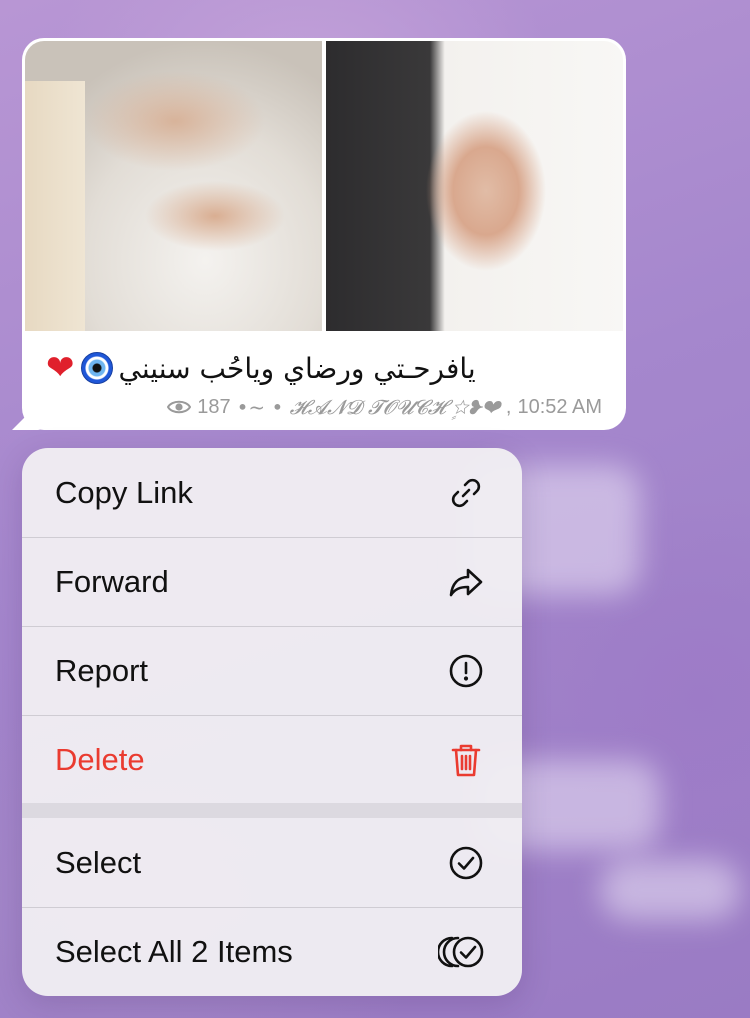  What do you see at coordinates (670, 890) in the screenshot?
I see `background-bubble` at bounding box center [670, 890].